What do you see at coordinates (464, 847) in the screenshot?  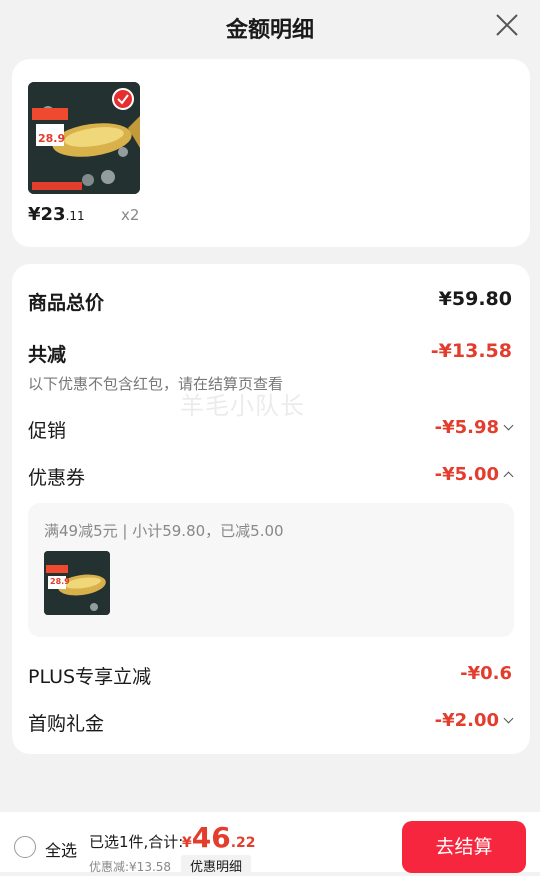 I see `checkout-button: 去结算` at bounding box center [464, 847].